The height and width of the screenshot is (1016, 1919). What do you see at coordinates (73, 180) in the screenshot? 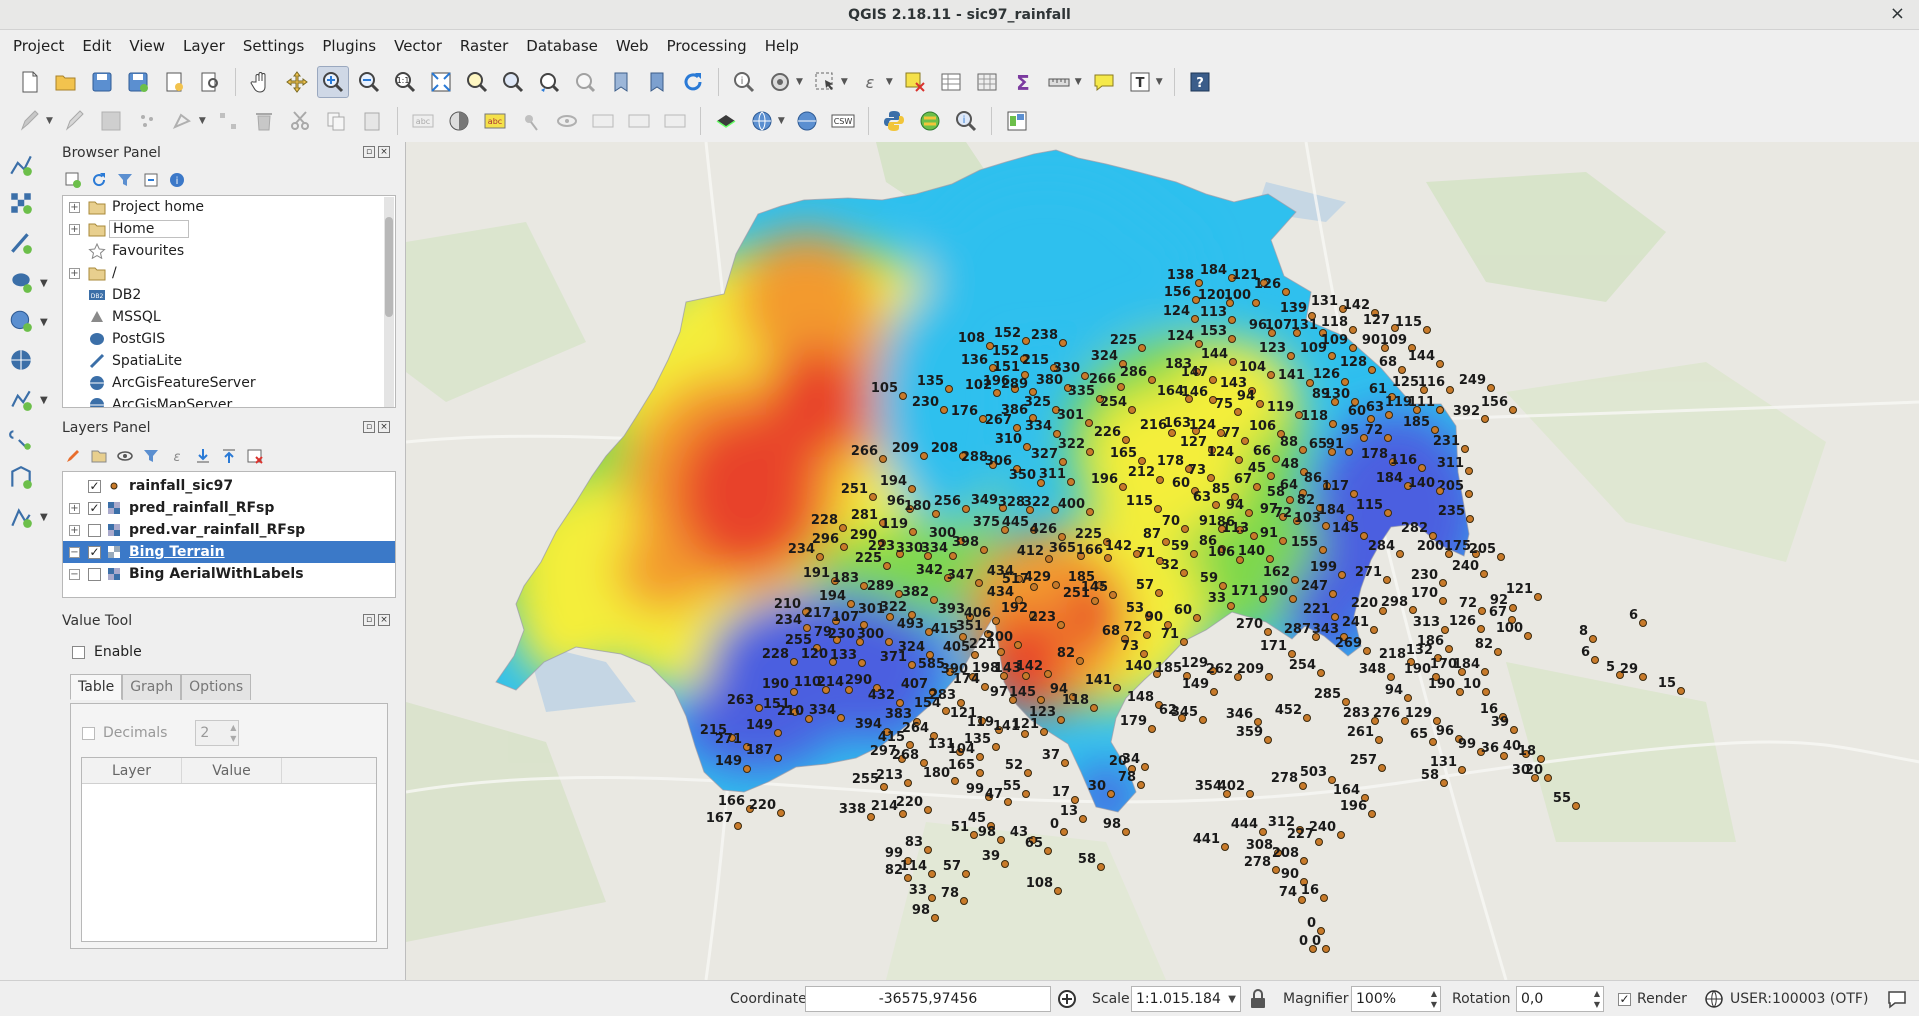
I see `add-selected-layers-icon` at bounding box center [73, 180].